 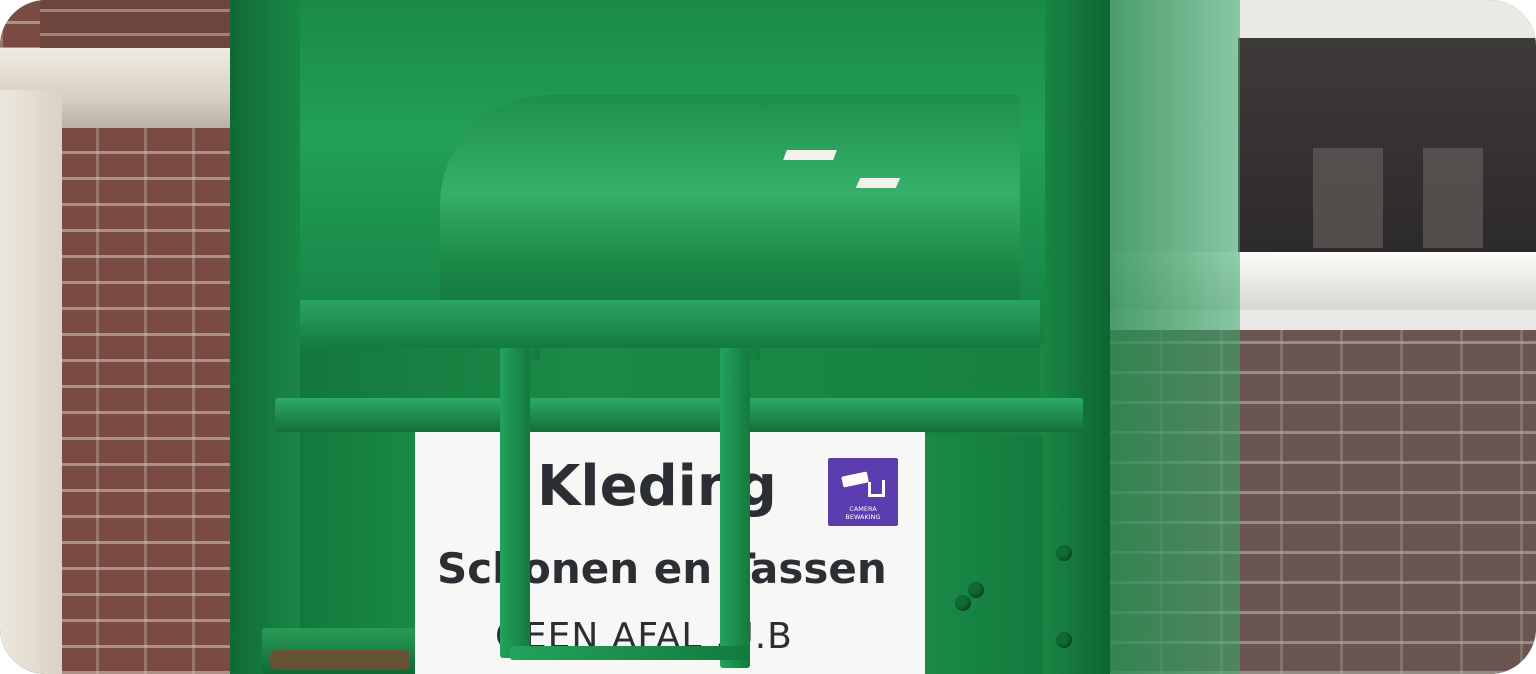 What do you see at coordinates (670, 324) in the screenshot?
I see `hopper-lip` at bounding box center [670, 324].